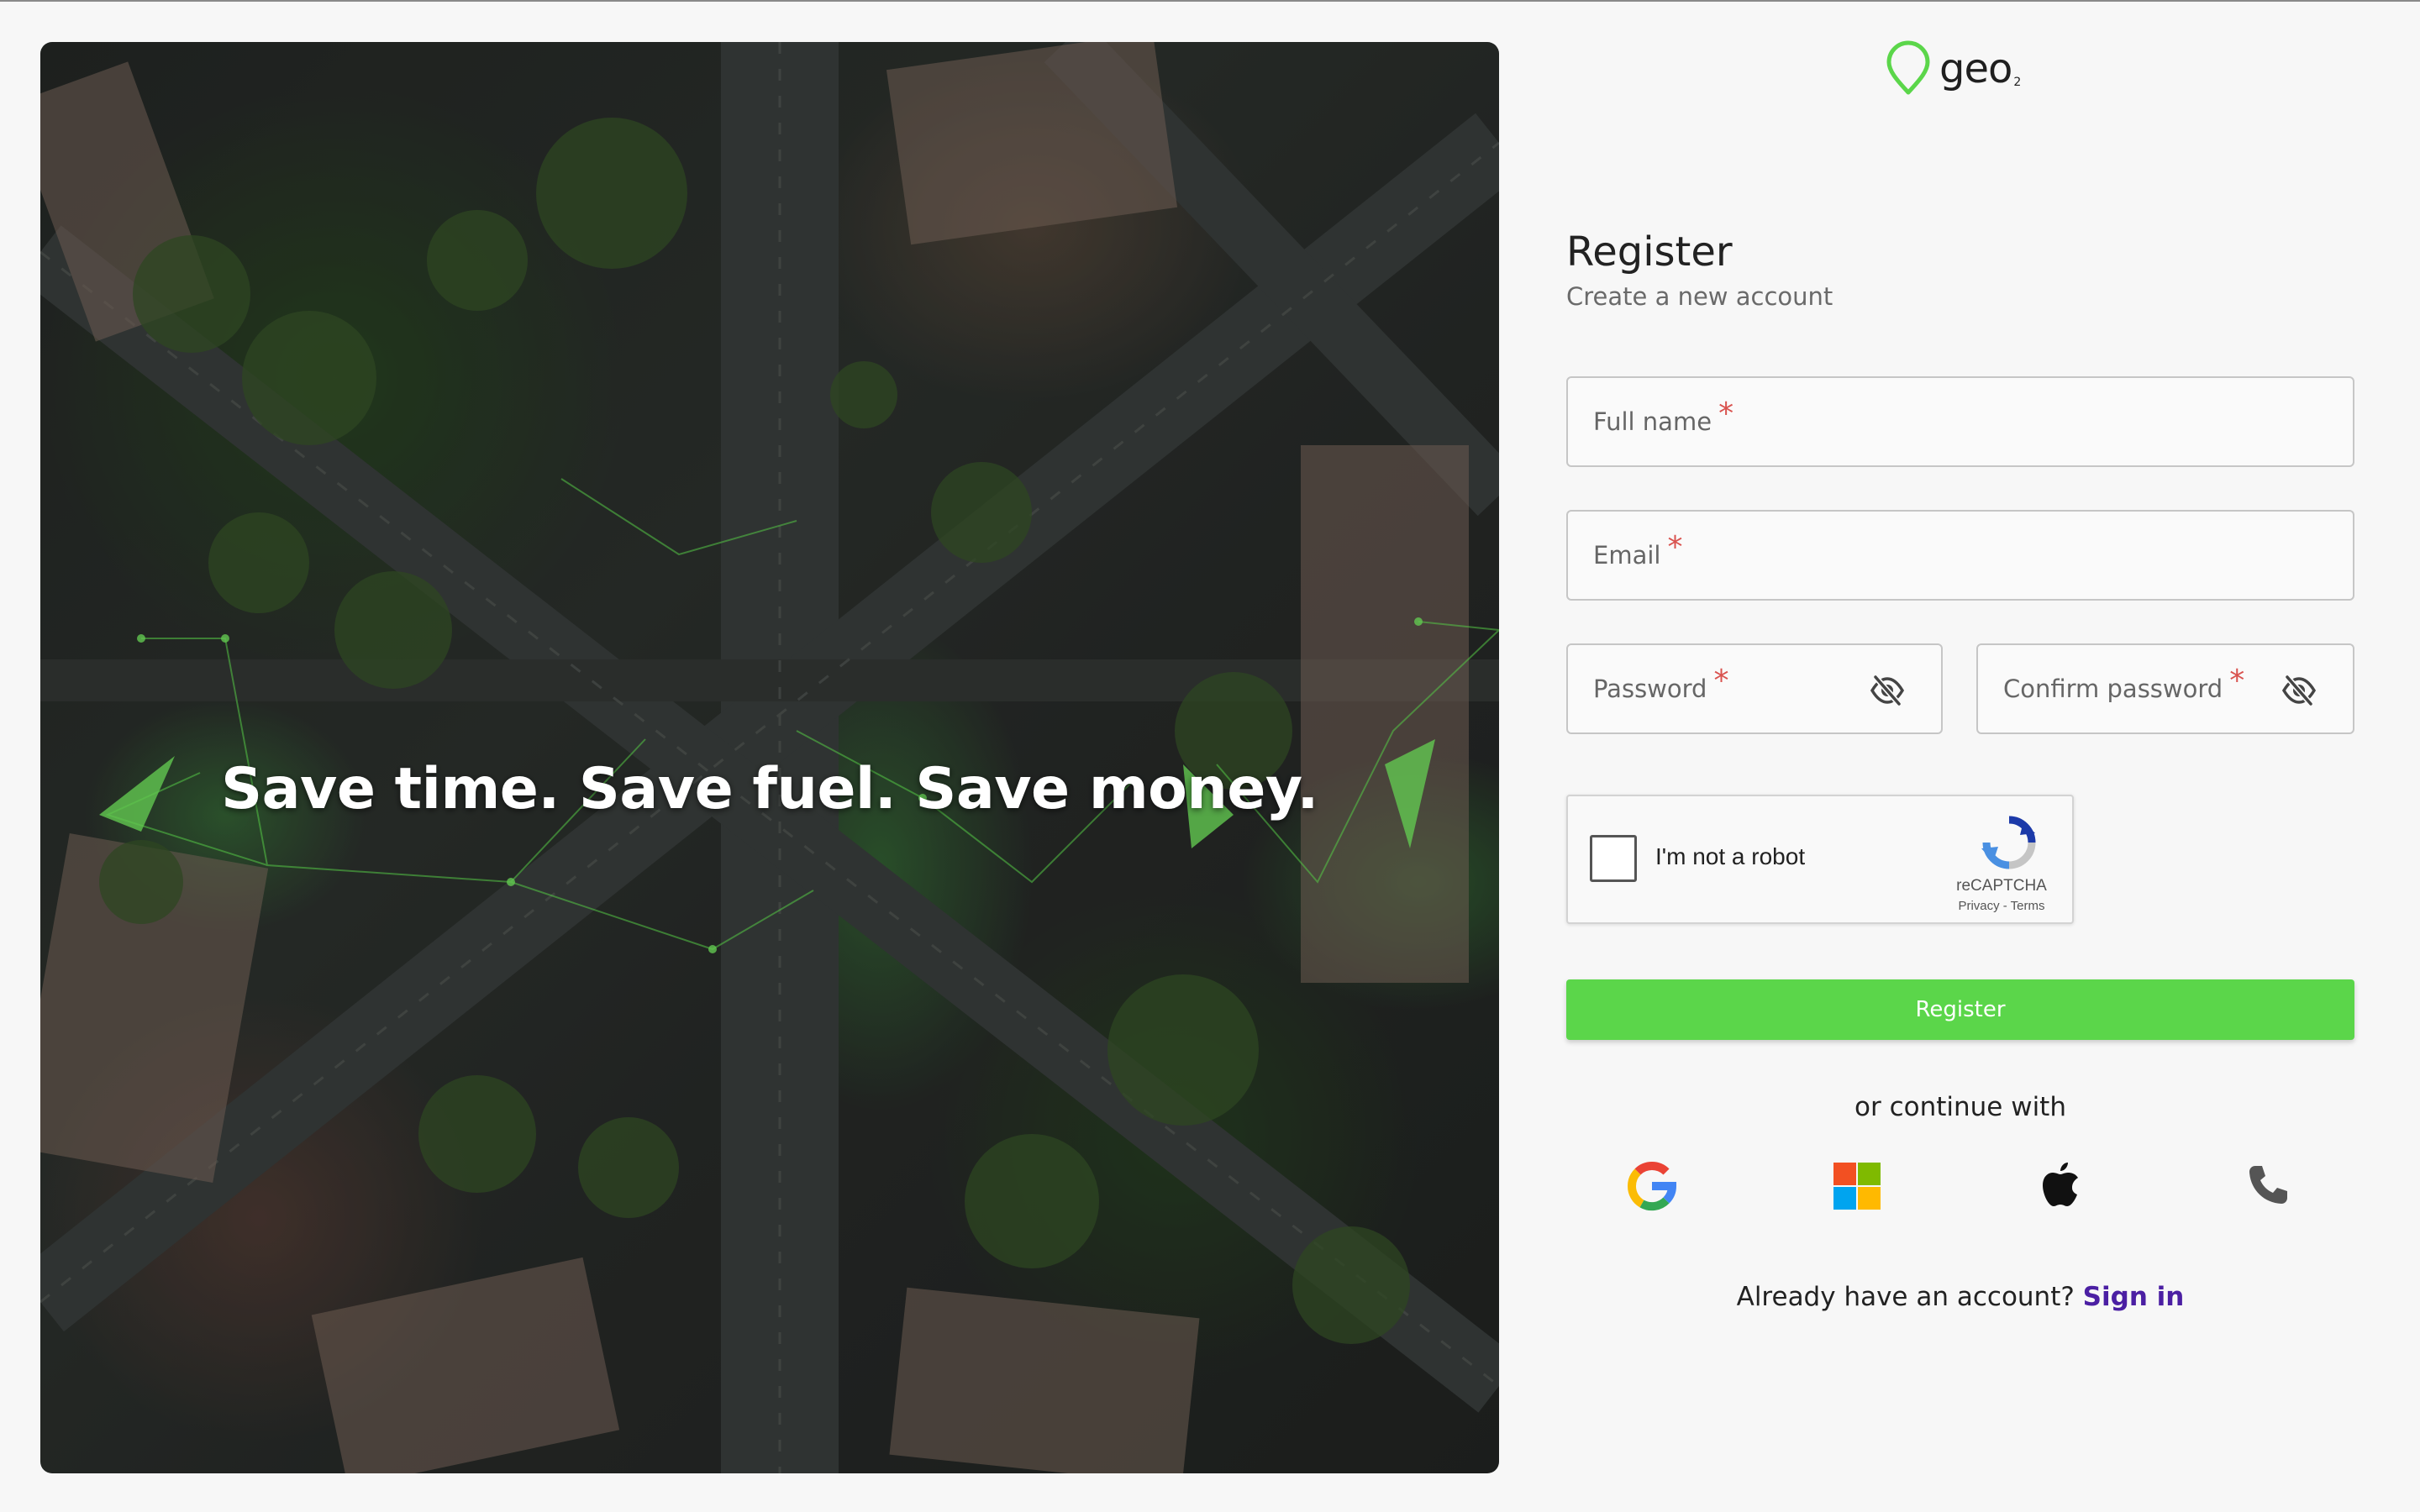  I want to click on apple-signin-button, so click(2062, 1186).